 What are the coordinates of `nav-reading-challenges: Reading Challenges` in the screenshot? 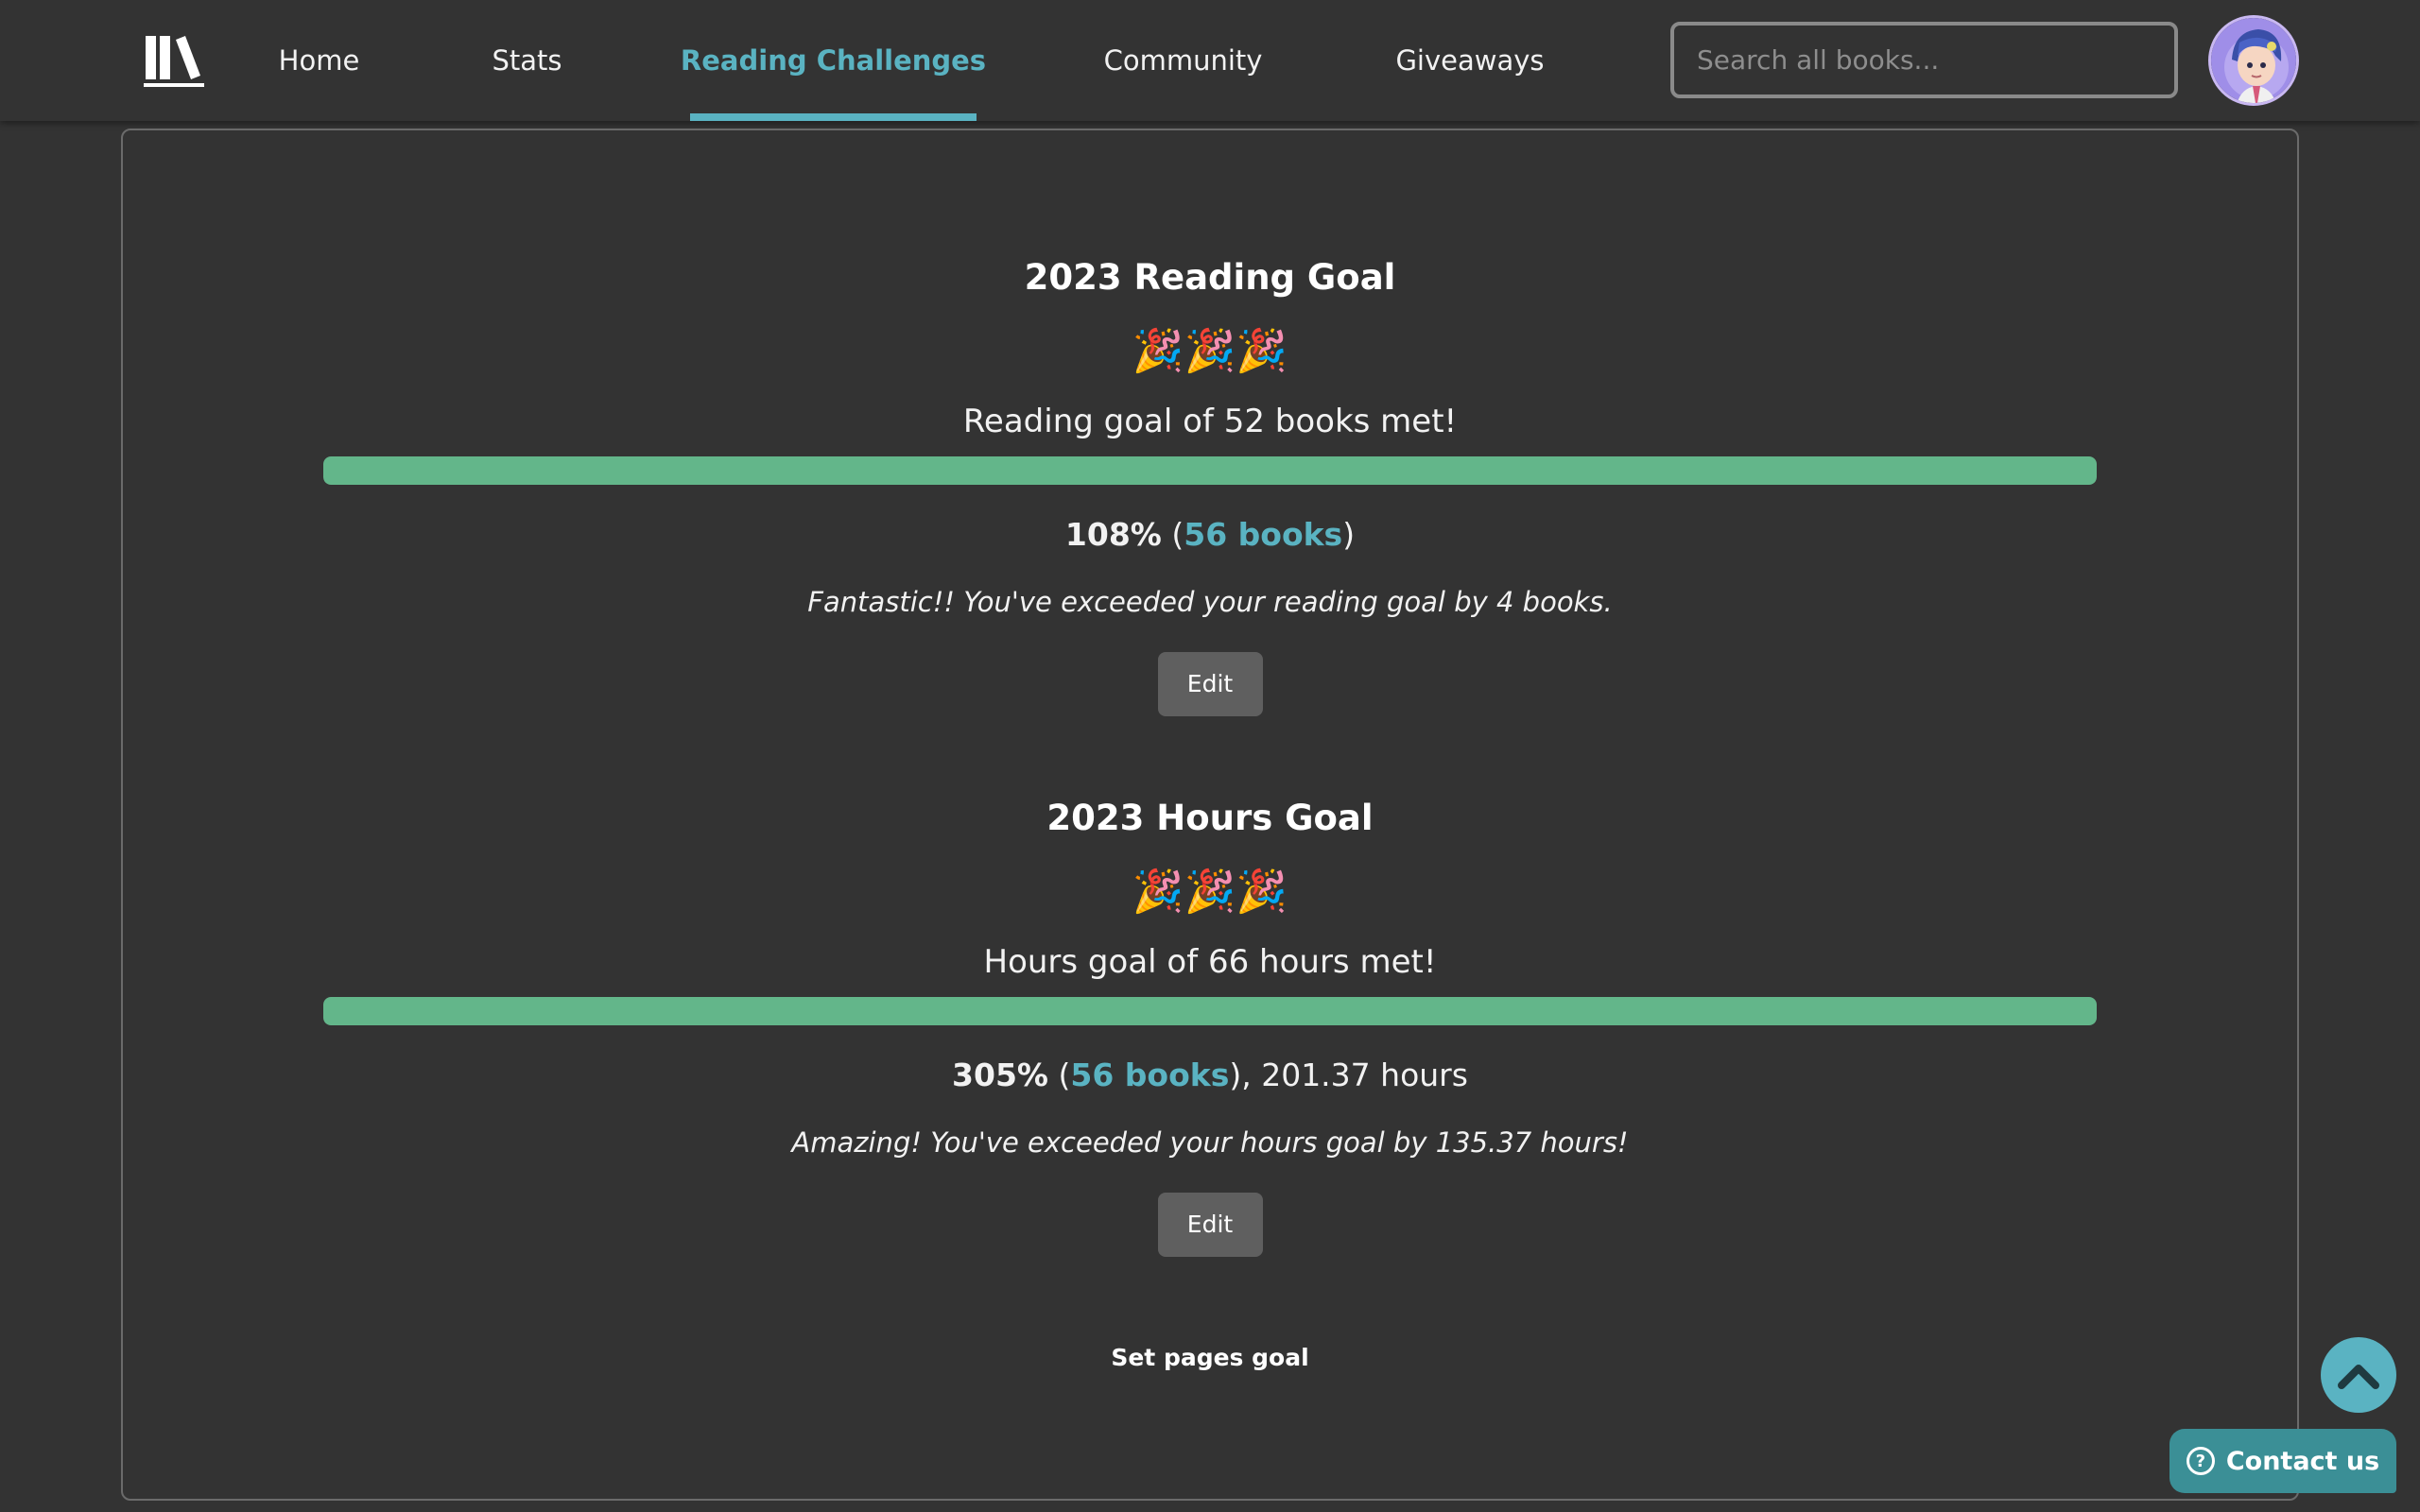 It's located at (833, 60).